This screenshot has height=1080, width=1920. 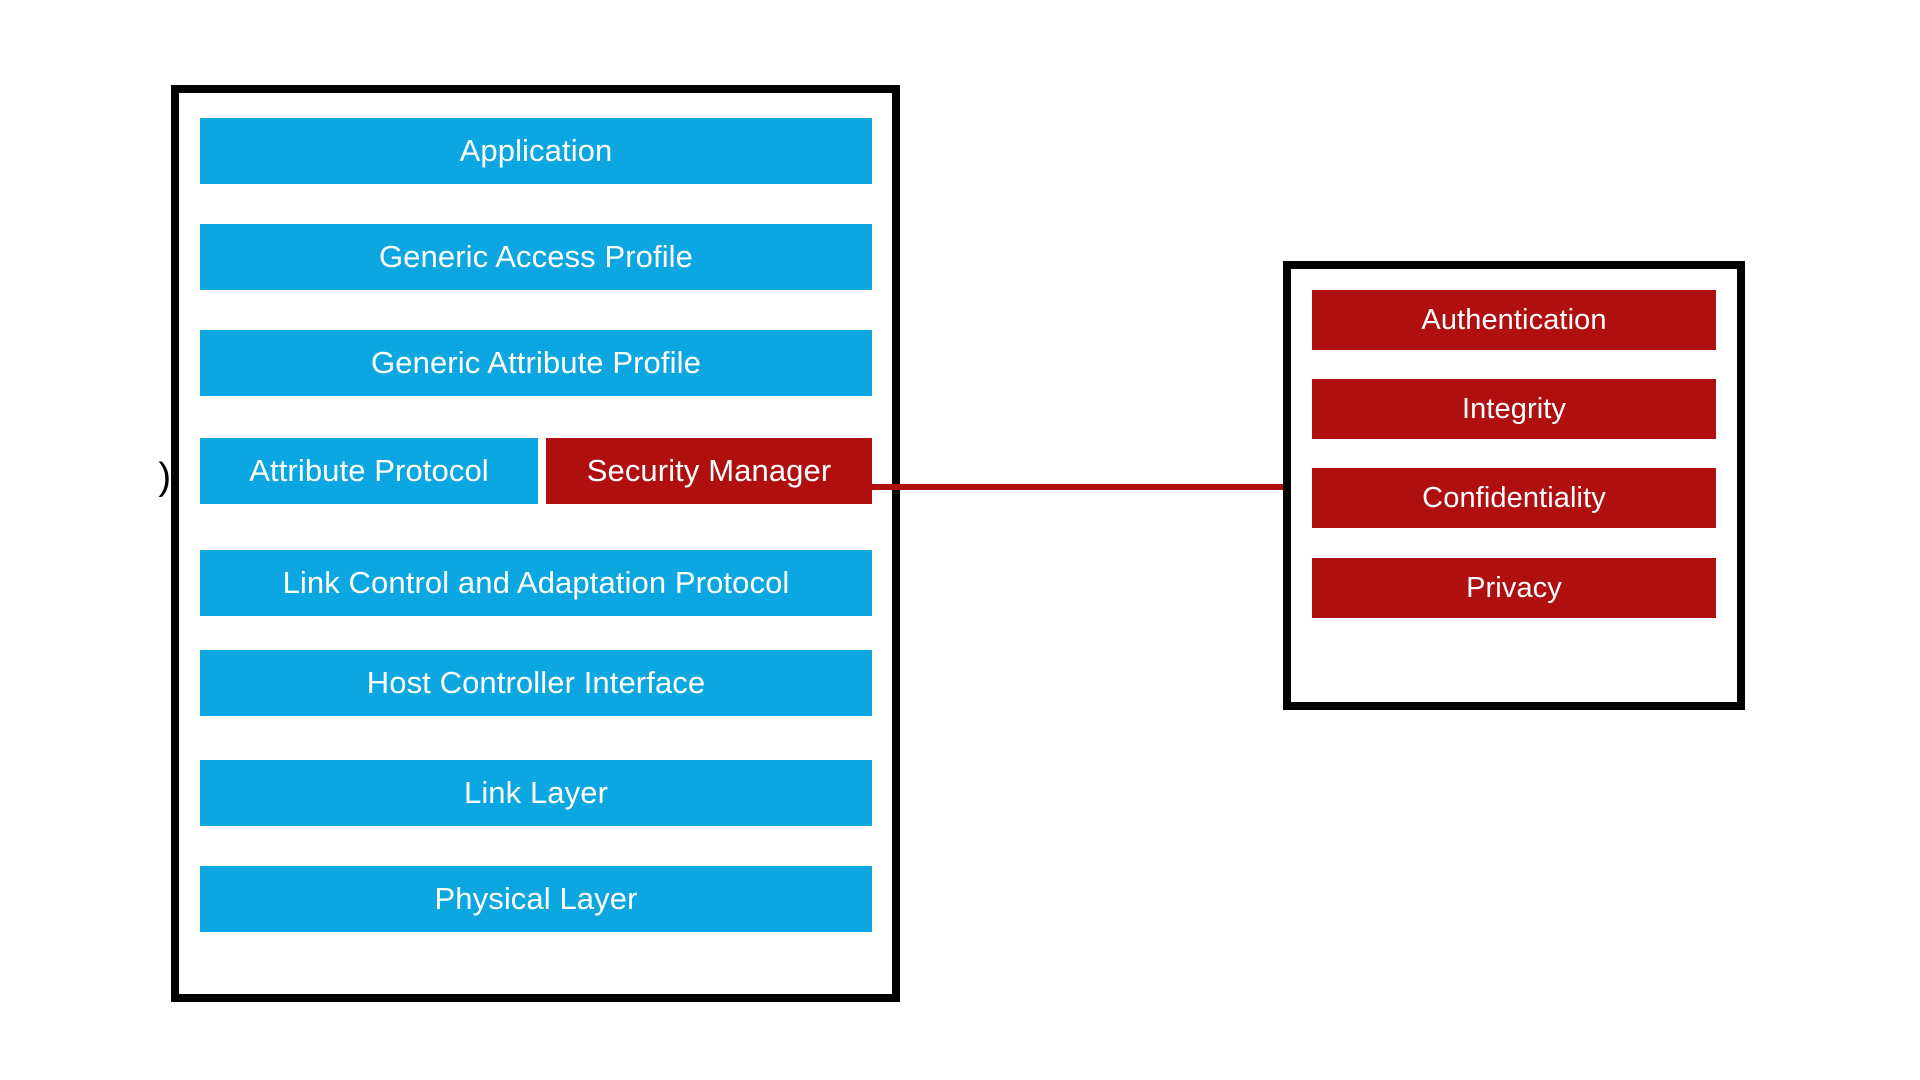 I want to click on stack-layer-physical-layer: Physical Layer, so click(x=536, y=899).